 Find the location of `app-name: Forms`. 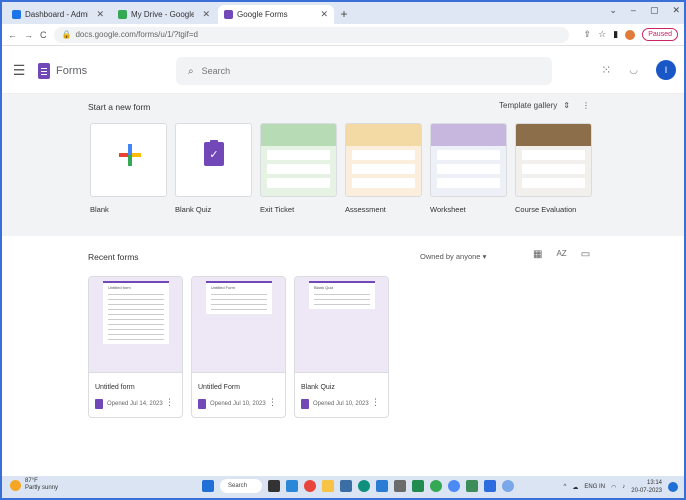

app-name: Forms is located at coordinates (71, 71).